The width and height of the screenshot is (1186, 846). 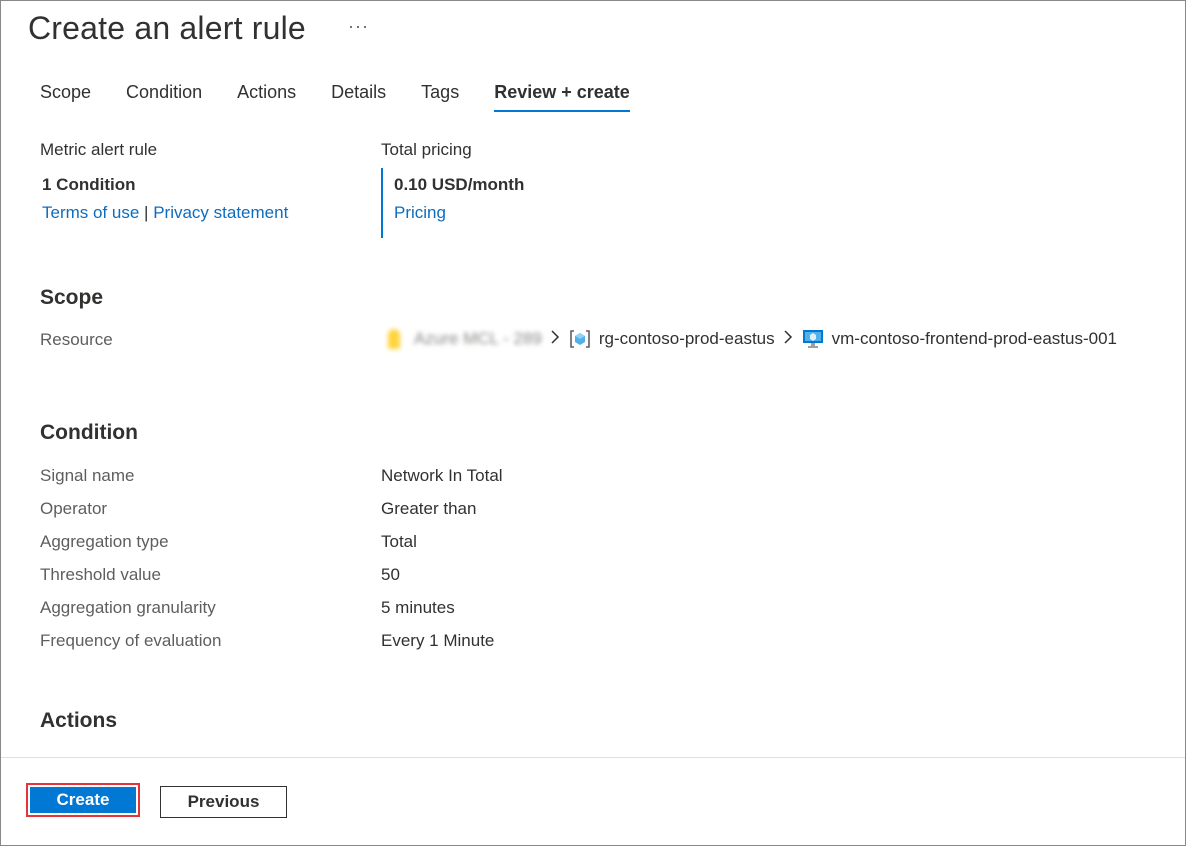 I want to click on price-value: 0.10 USD/month, so click(x=459, y=184).